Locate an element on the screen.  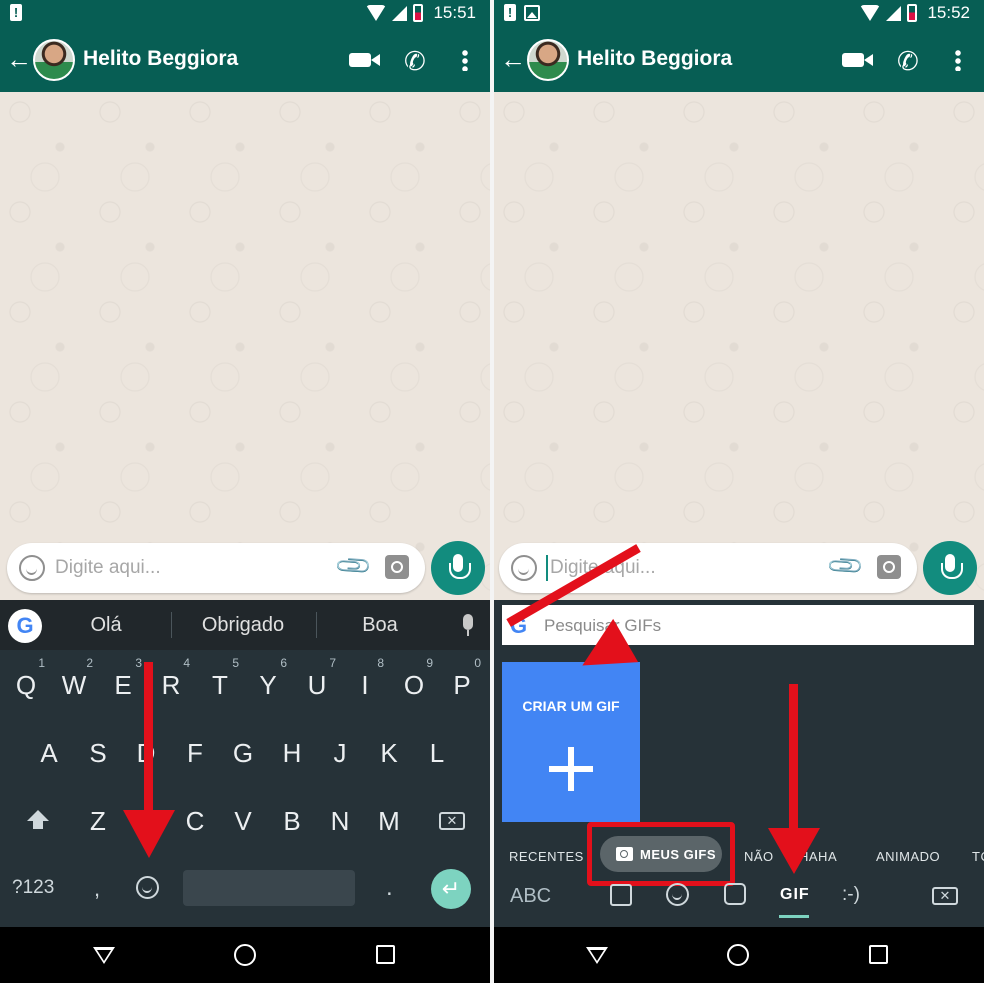
symbols-key: ?123 is located at coordinates (33, 888).